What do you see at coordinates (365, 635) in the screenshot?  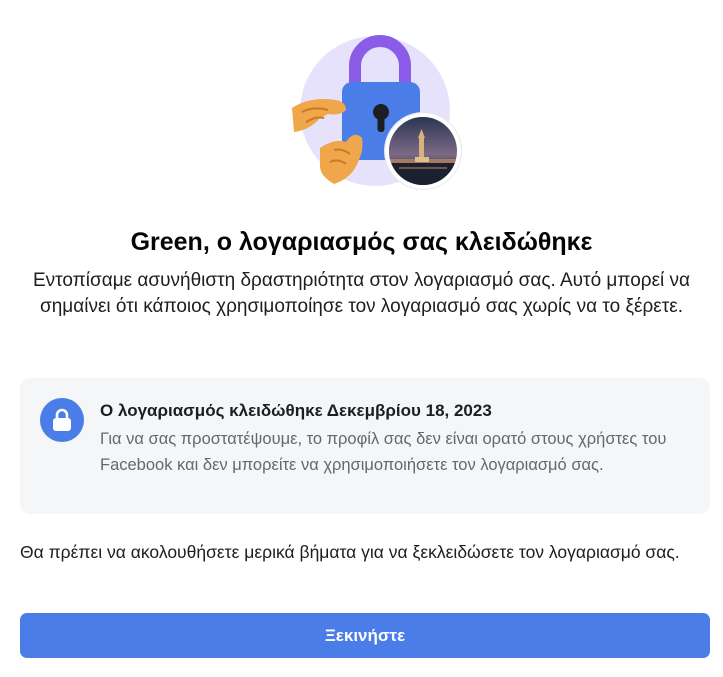 I see `start-button: Ξεκινήστε` at bounding box center [365, 635].